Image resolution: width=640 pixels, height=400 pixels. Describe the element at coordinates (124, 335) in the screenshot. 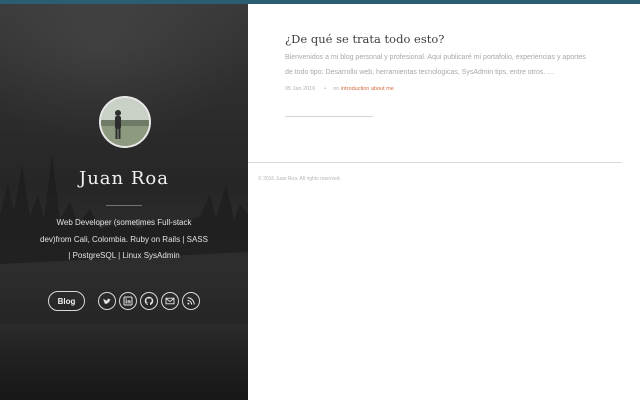

I see `sidebar-background-ground` at that location.